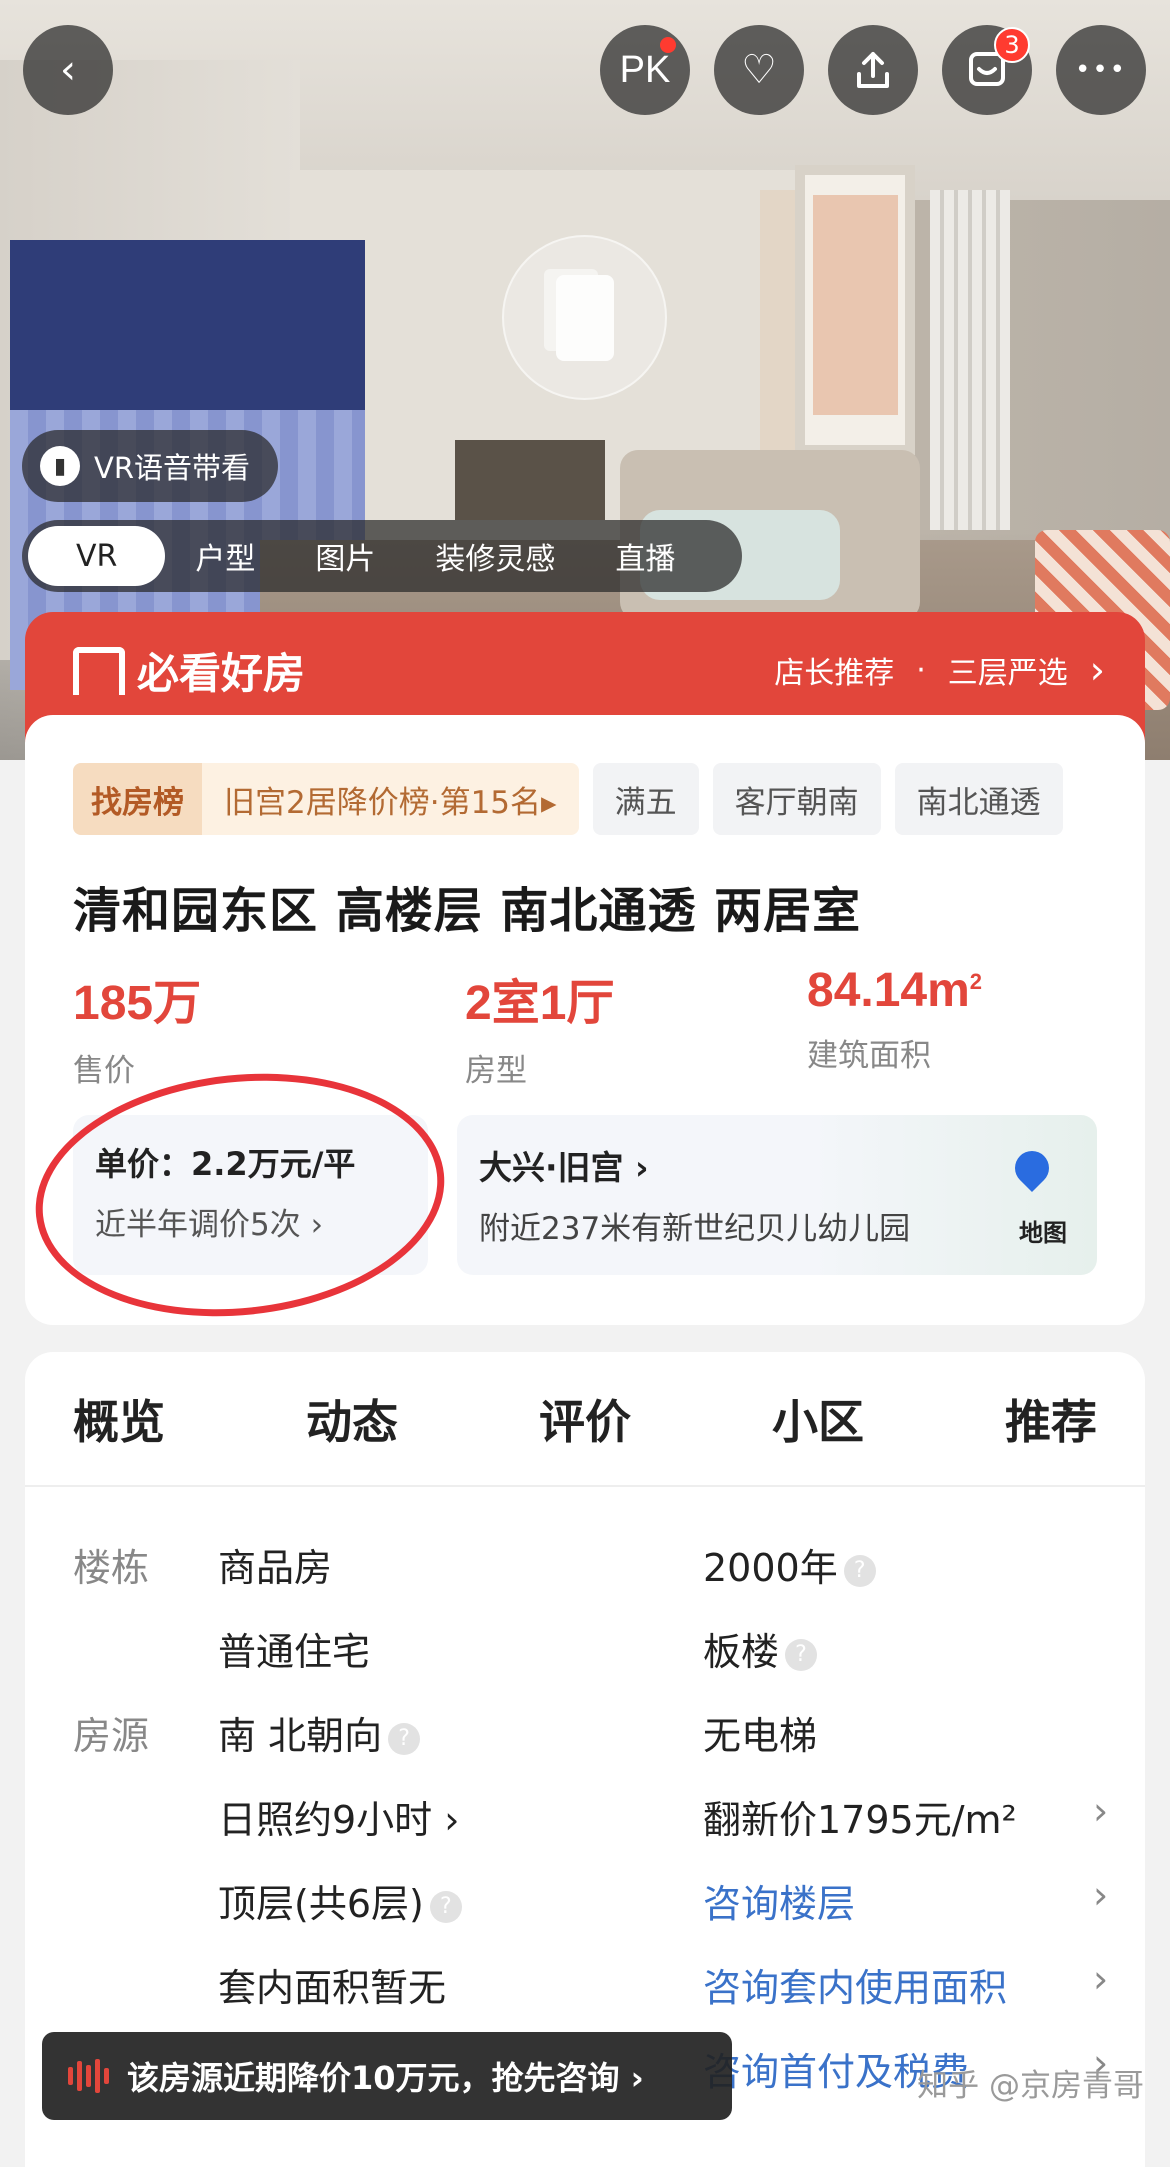 Image resolution: width=1170 pixels, height=2167 pixels. I want to click on tag-north-south: 南北通透, so click(978, 799).